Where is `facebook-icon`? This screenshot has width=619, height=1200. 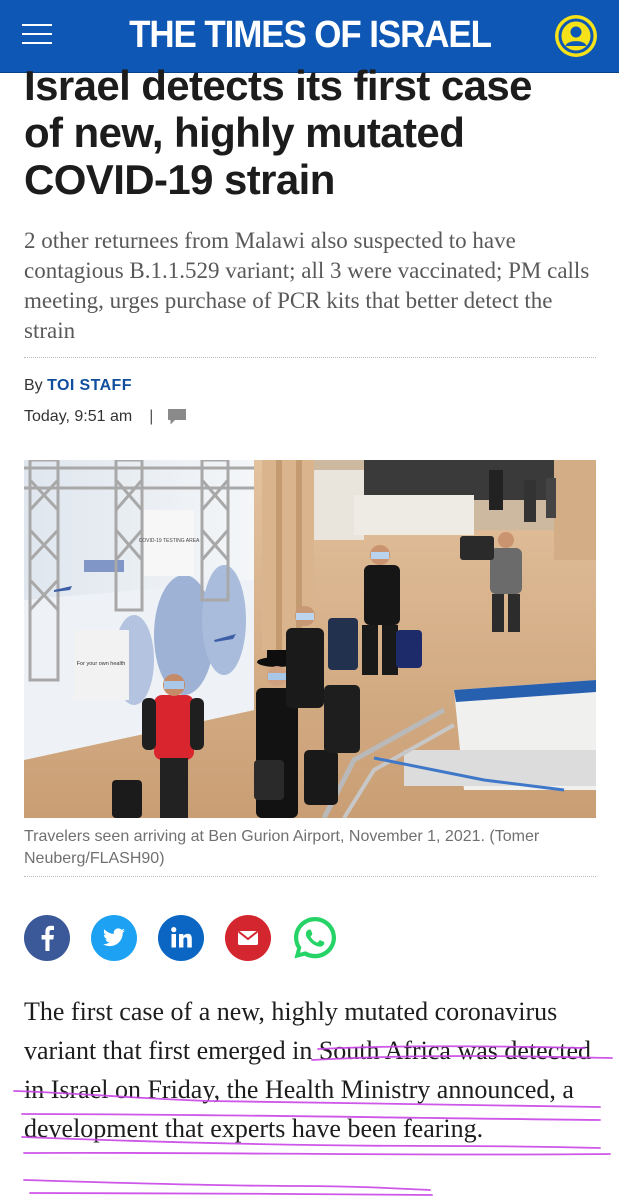
facebook-icon is located at coordinates (47, 938).